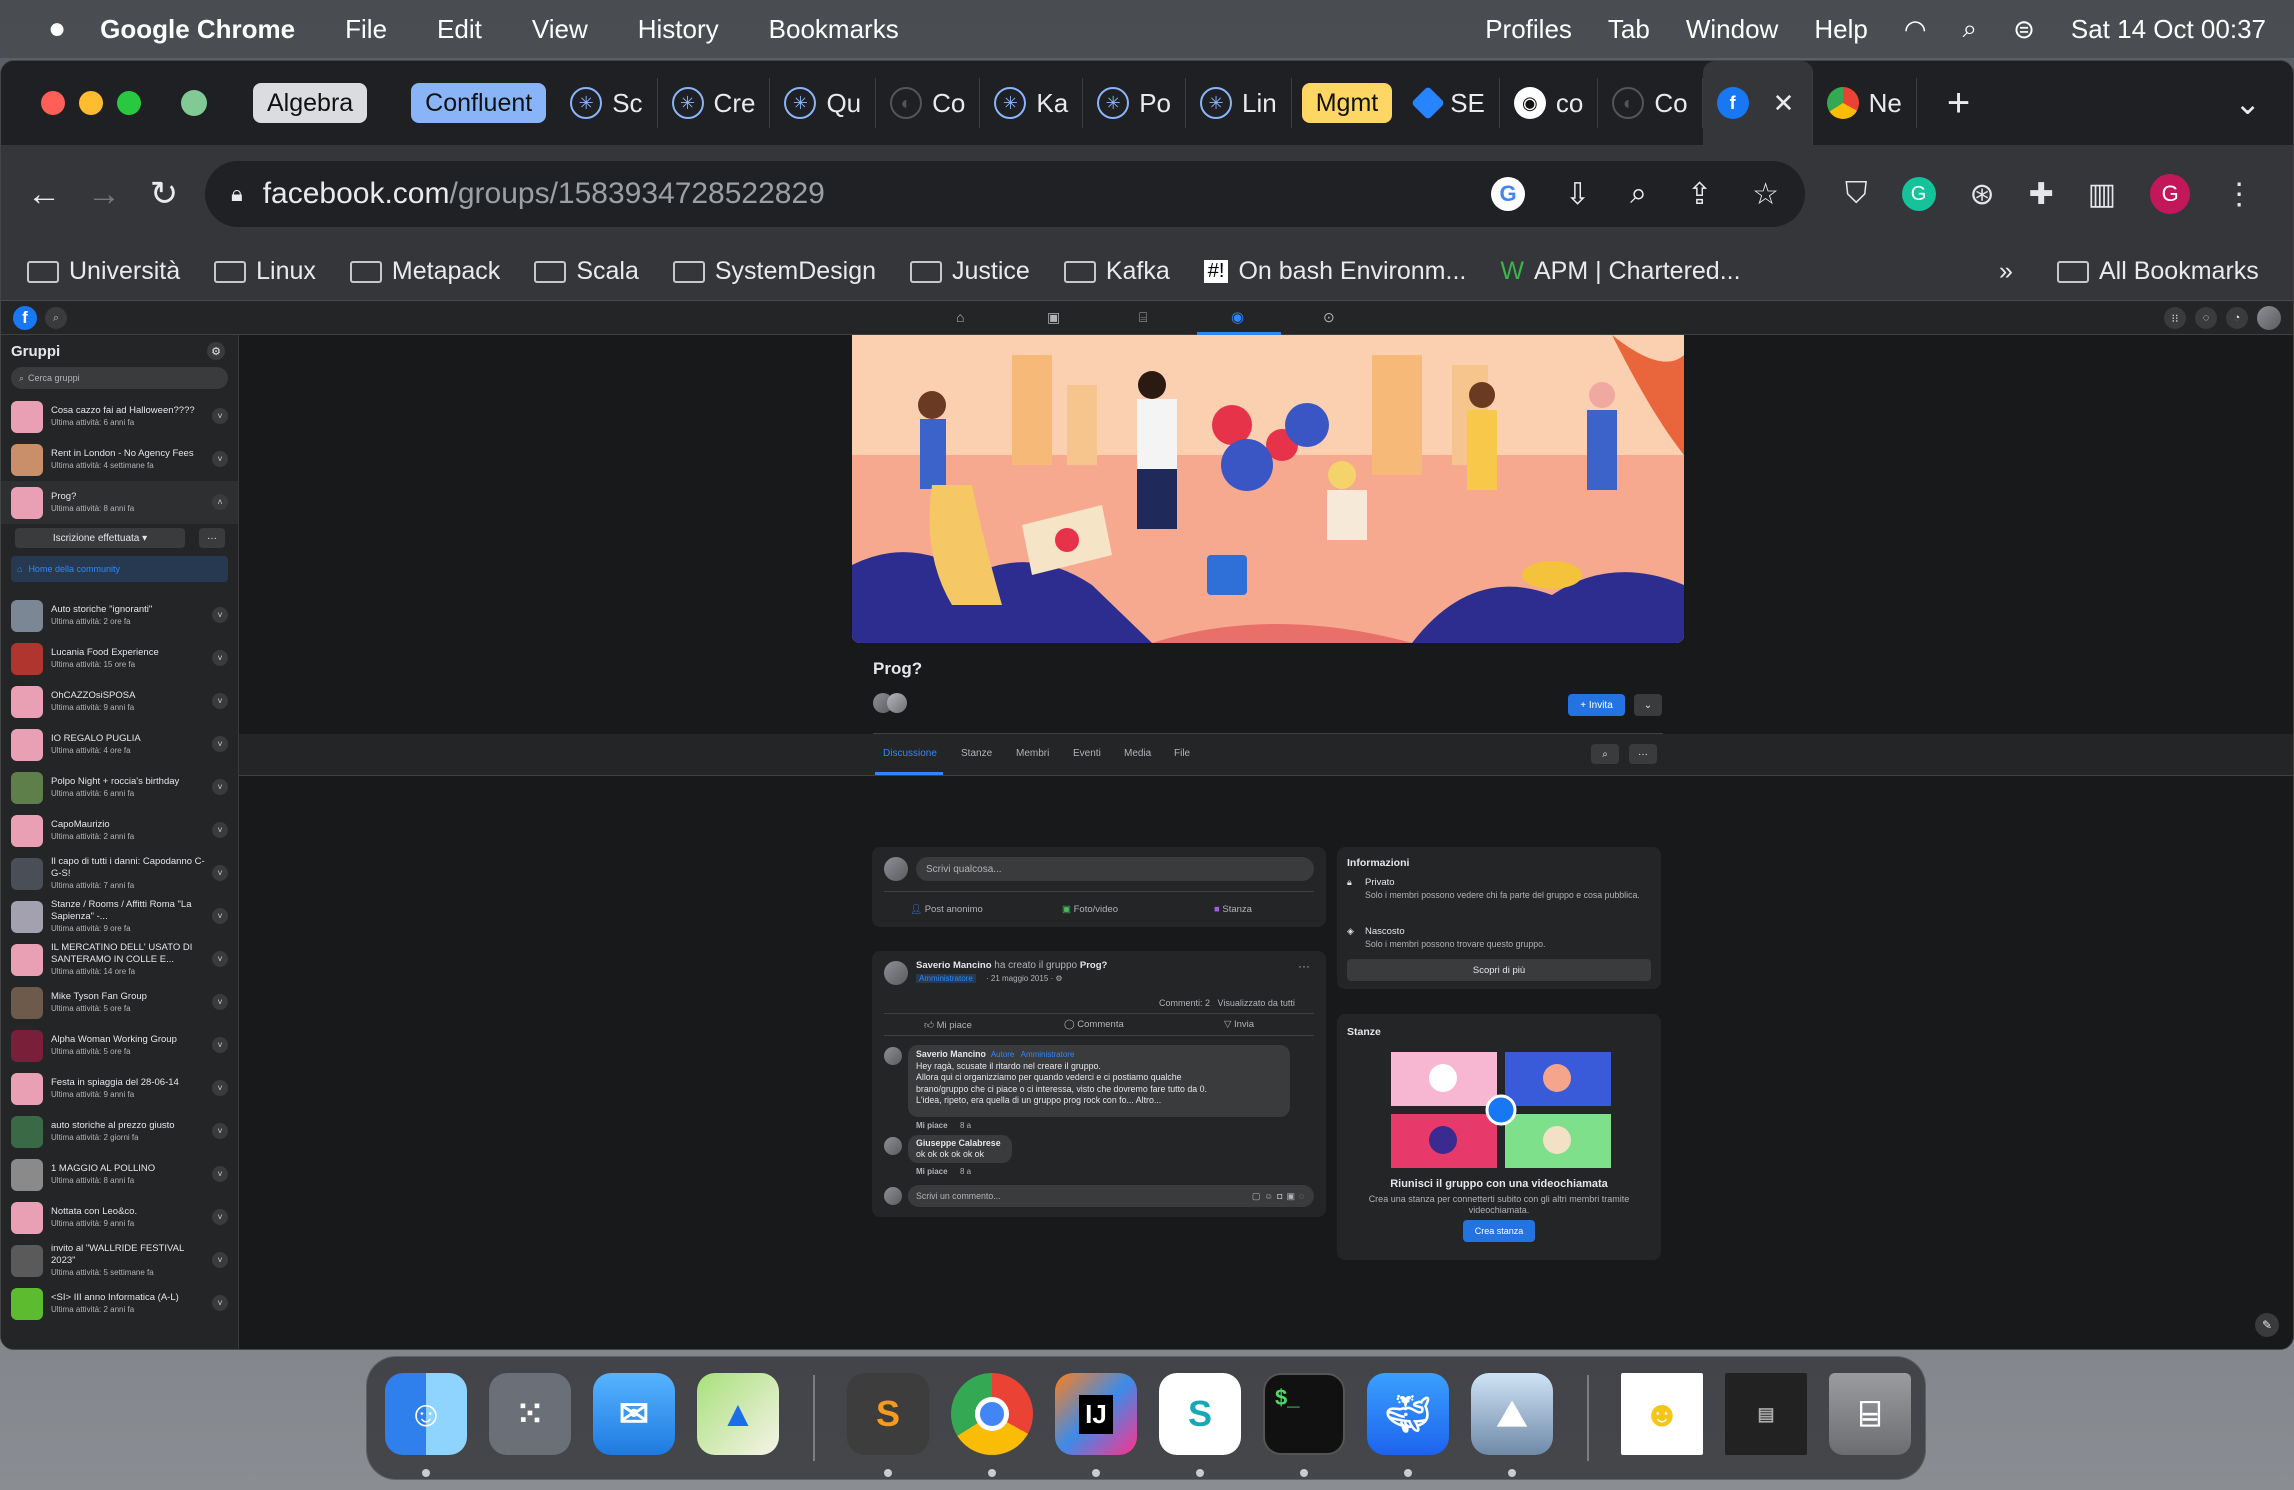  I want to click on tab-discussione: Discussione, so click(910, 753).